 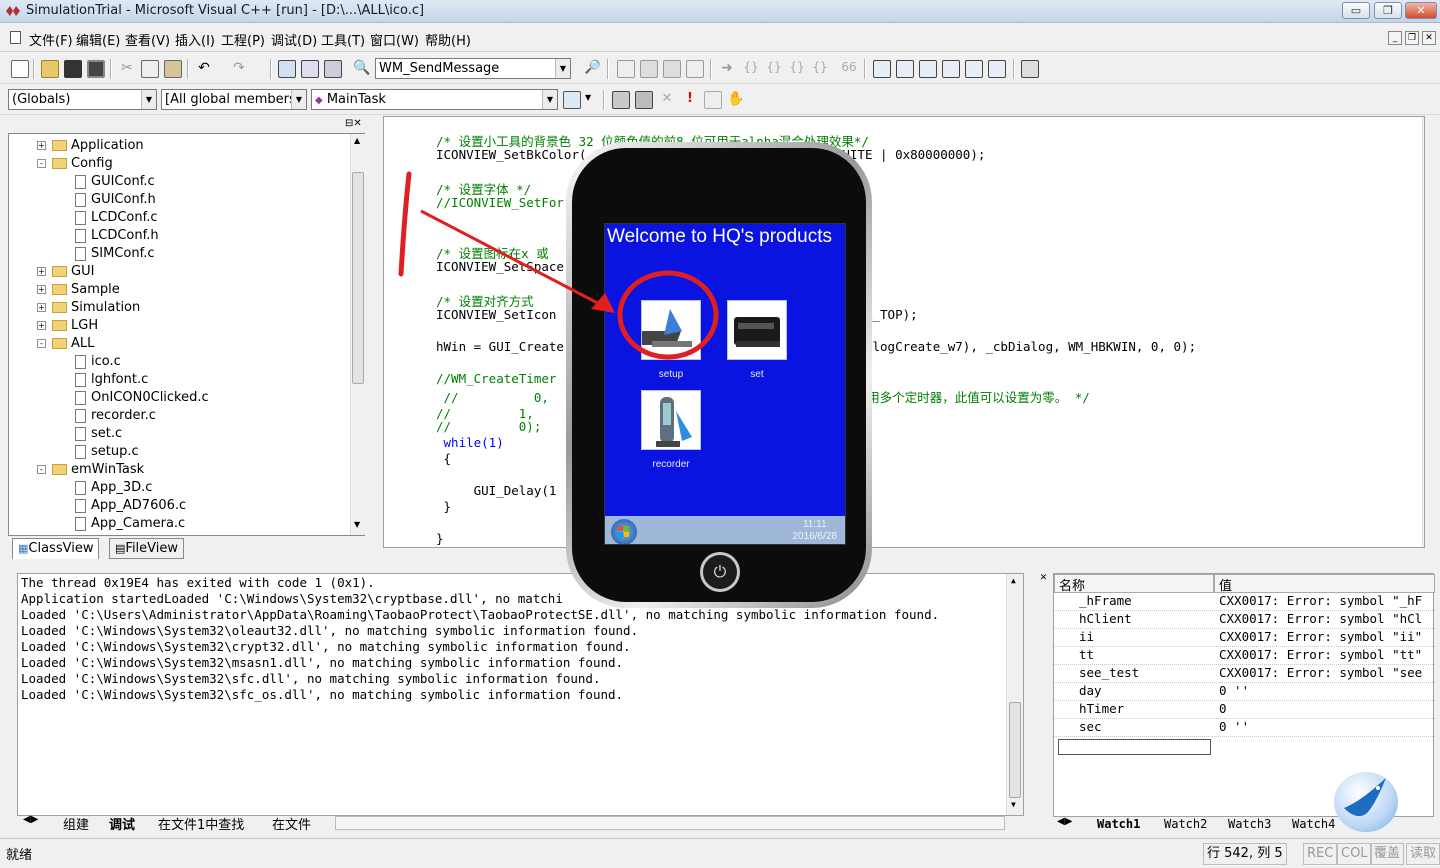 What do you see at coordinates (951, 69) in the screenshot?
I see `memory-window-icon` at bounding box center [951, 69].